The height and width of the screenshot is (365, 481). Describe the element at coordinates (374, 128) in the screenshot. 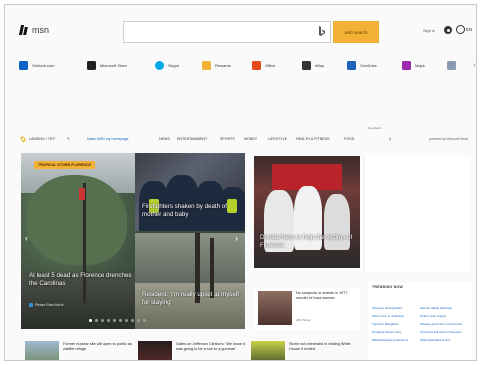

I see `feedback-link: Feedback` at that location.